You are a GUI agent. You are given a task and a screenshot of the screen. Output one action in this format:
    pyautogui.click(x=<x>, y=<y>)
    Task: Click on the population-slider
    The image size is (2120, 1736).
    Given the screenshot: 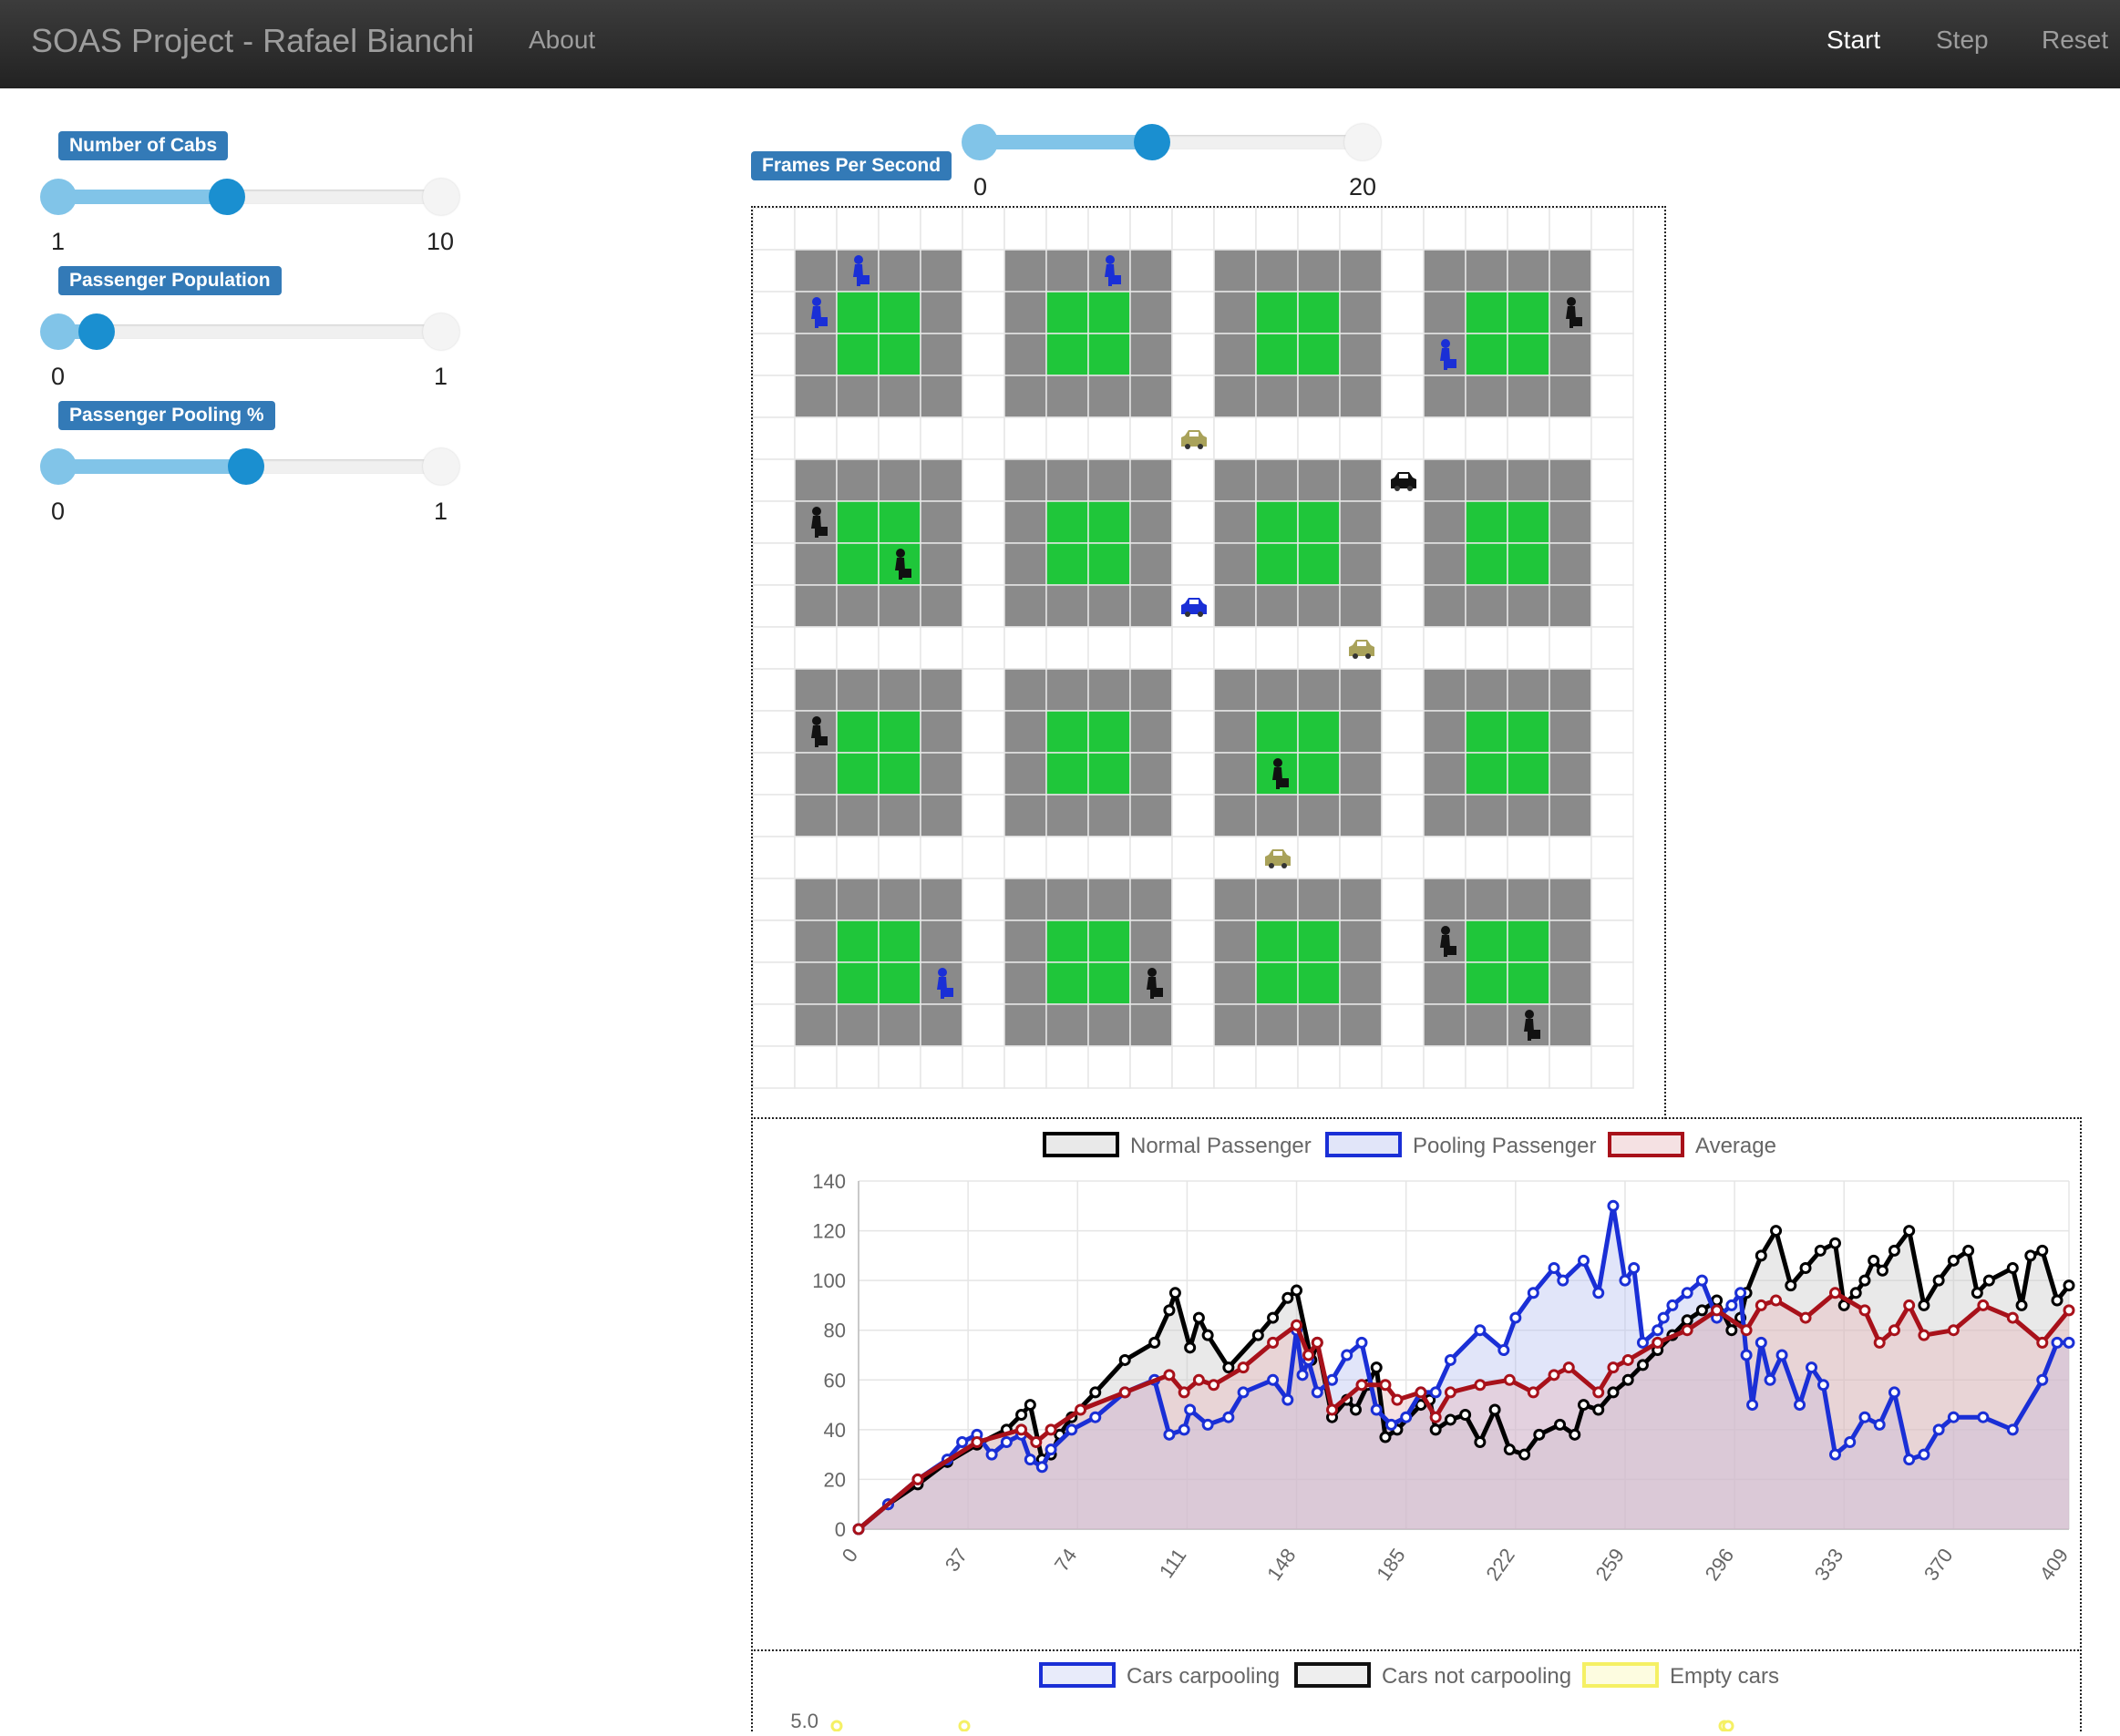 What is the action you would take?
    pyautogui.click(x=249, y=331)
    